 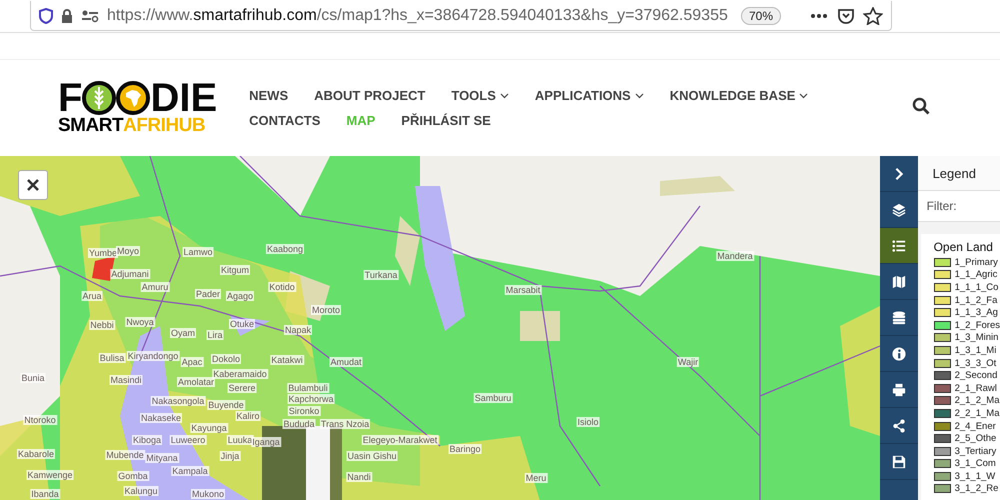 I want to click on pocket-icon, so click(x=846, y=15).